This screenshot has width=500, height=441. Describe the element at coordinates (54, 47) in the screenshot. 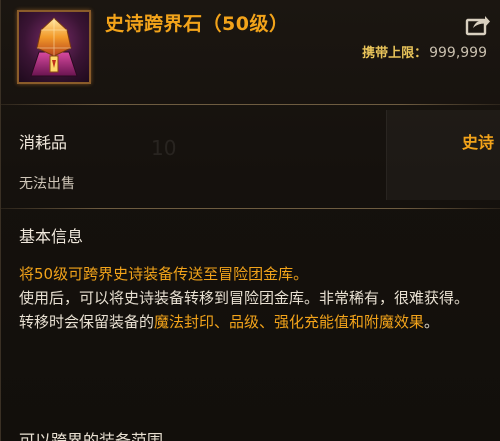

I see `epic-crystal-icon` at that location.